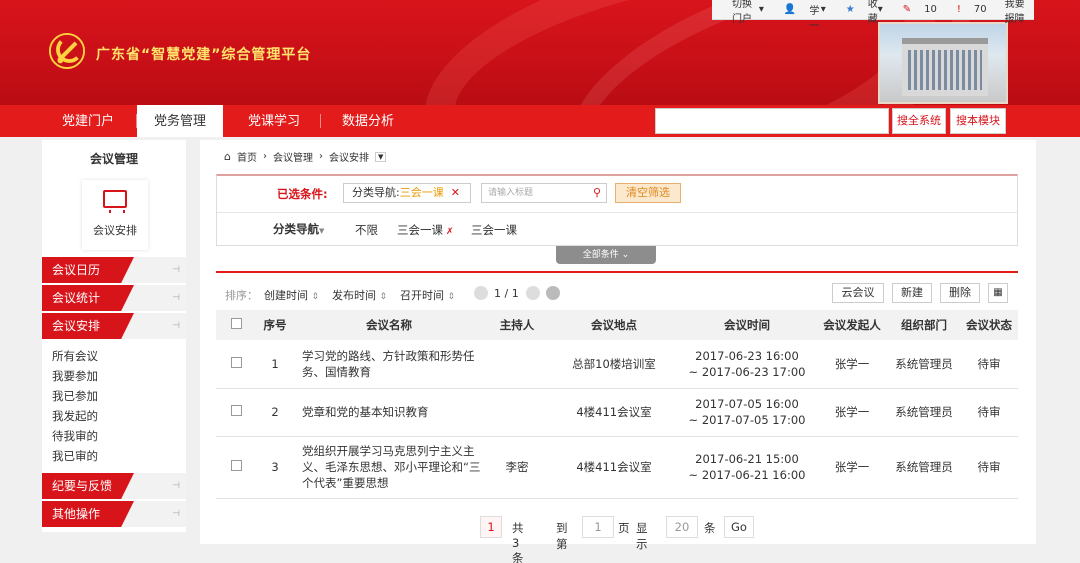 The height and width of the screenshot is (563, 1080). I want to click on home-icon: ⌂, so click(227, 156).